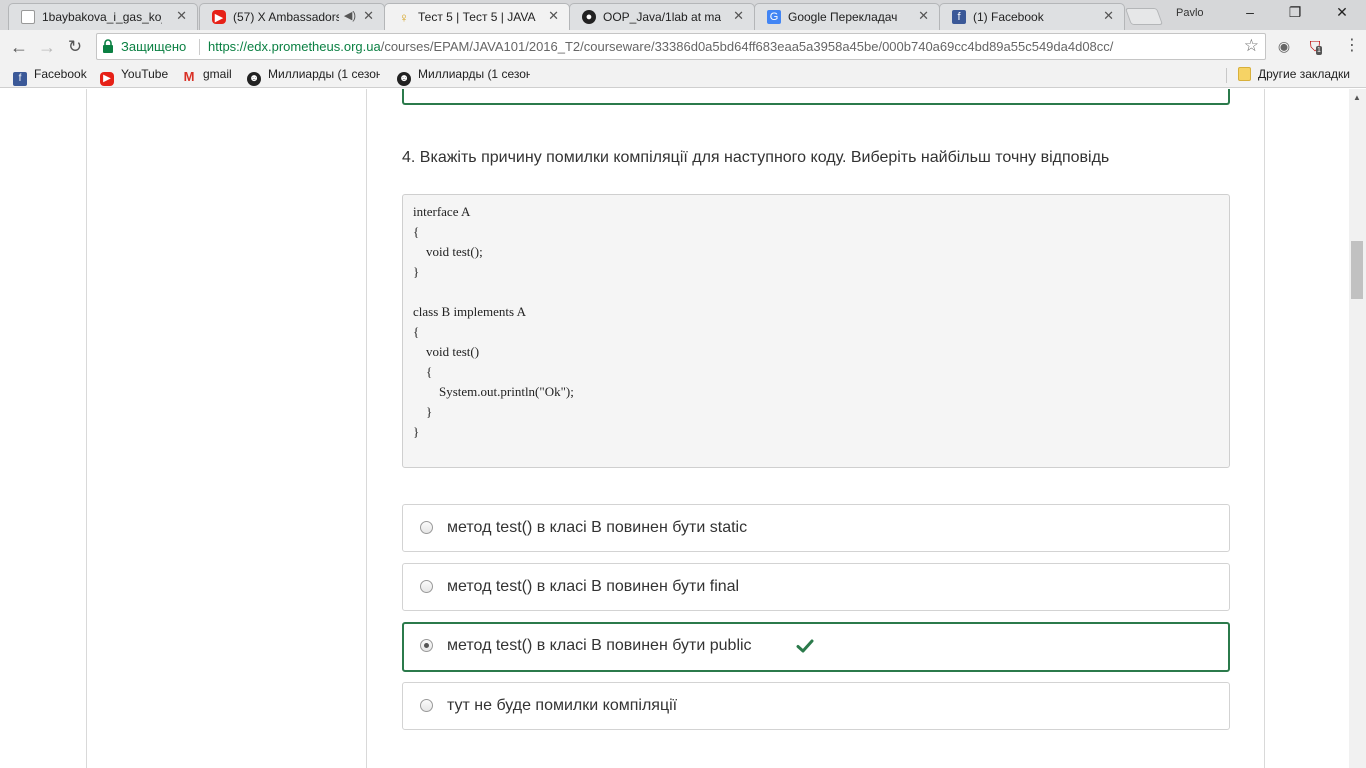 This screenshot has height=768, width=1366. Describe the element at coordinates (816, 97) in the screenshot. I see `previous-answer-box` at that location.